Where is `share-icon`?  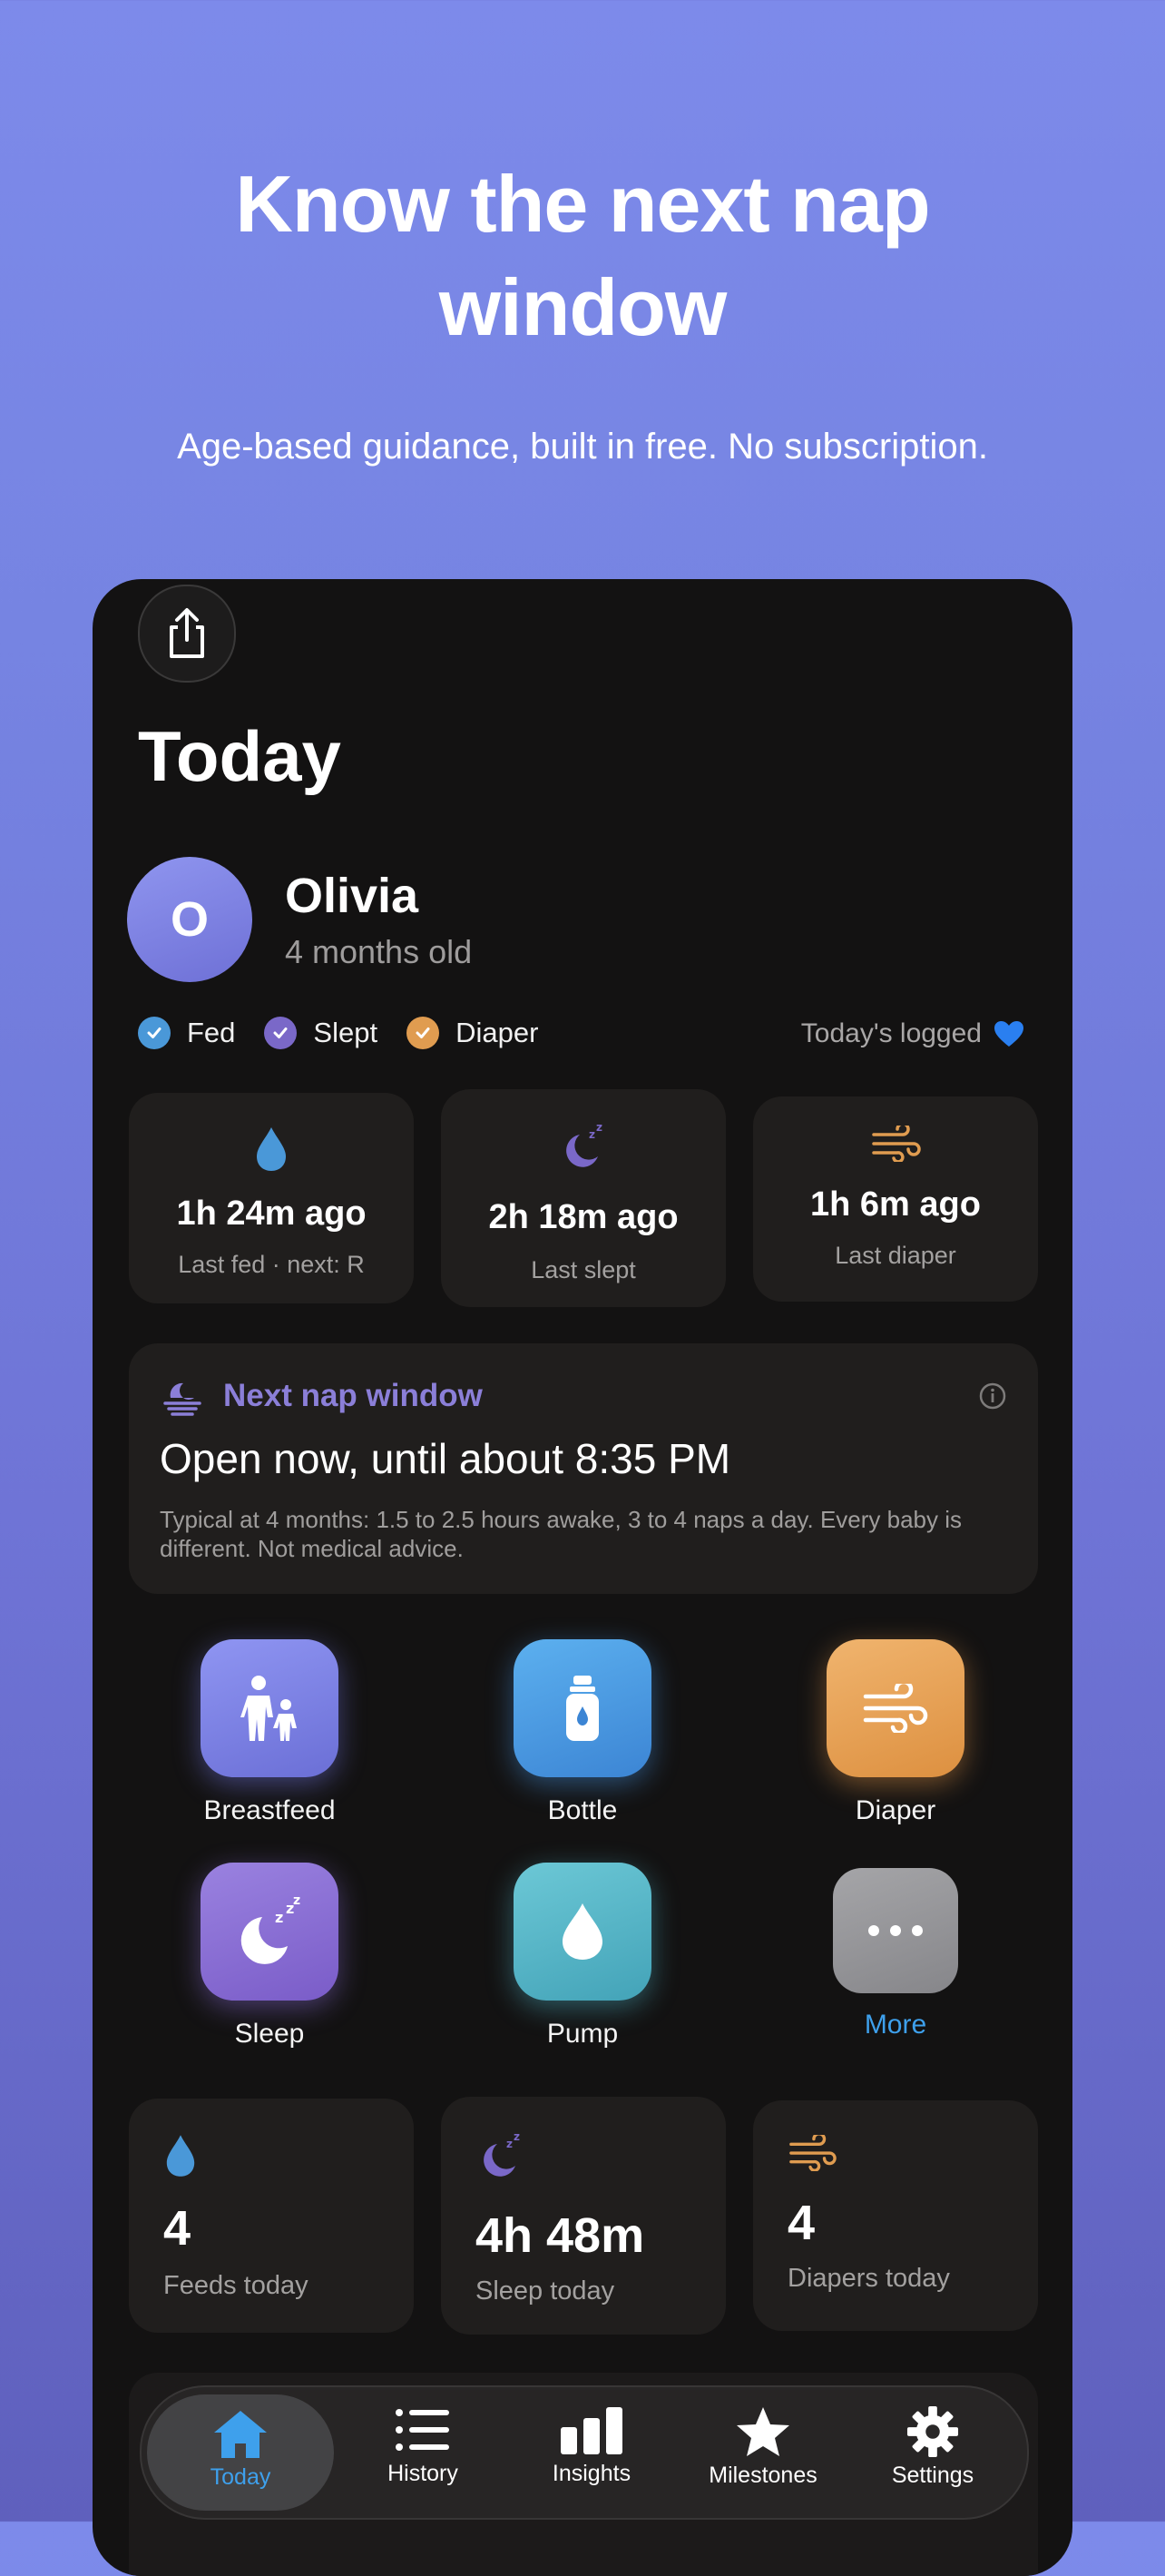 share-icon is located at coordinates (187, 633).